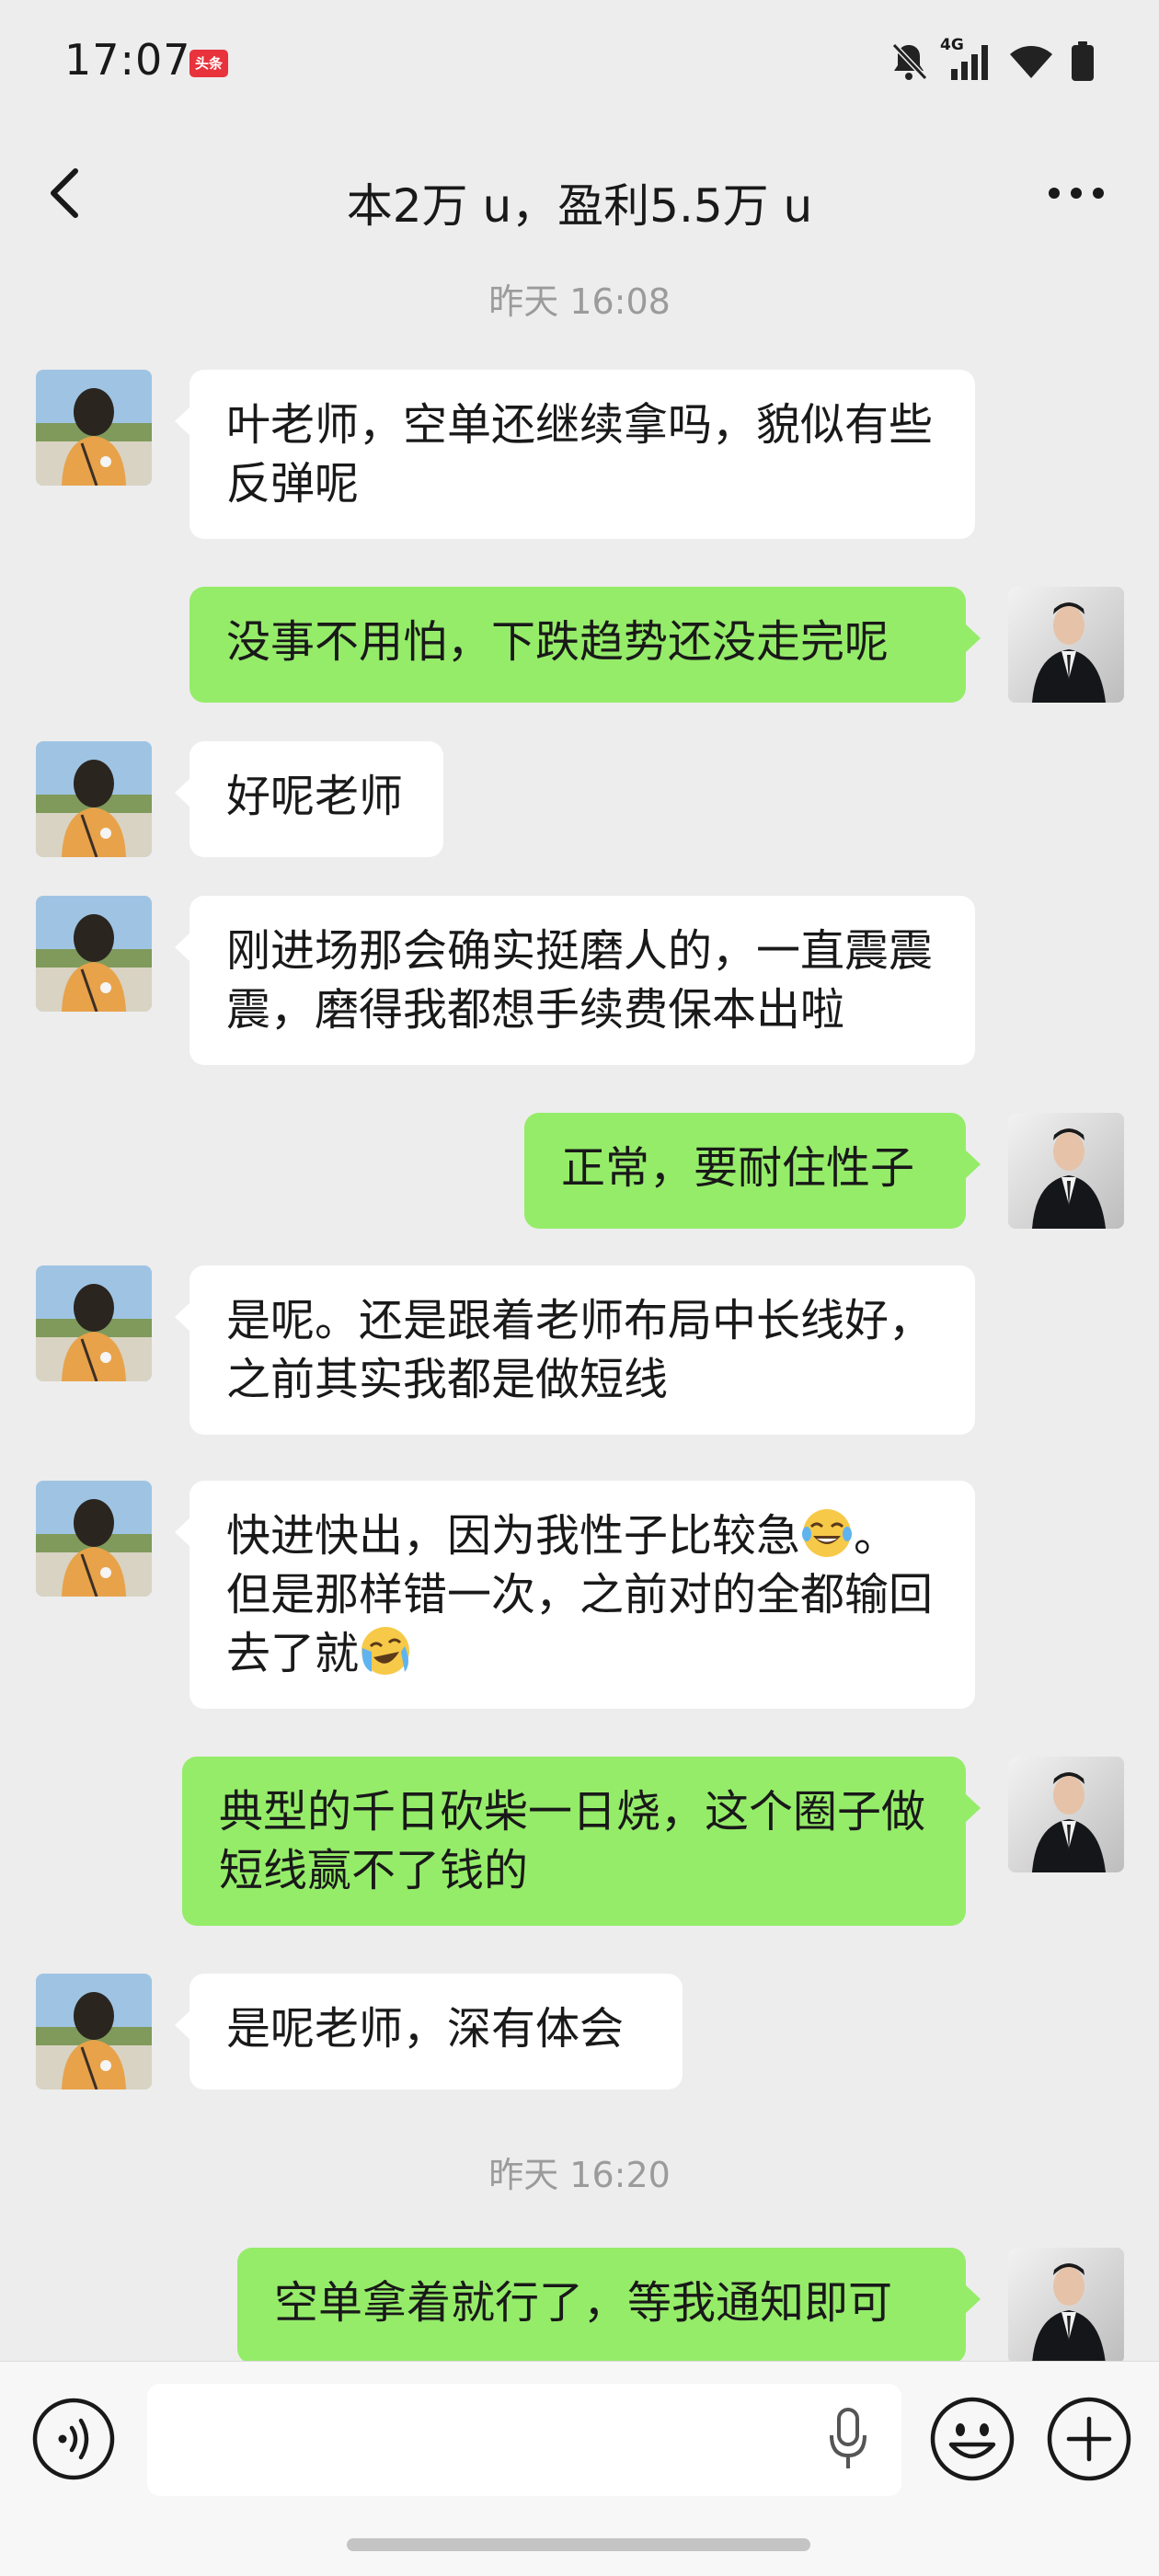  I want to click on mute-bell-icon, so click(909, 61).